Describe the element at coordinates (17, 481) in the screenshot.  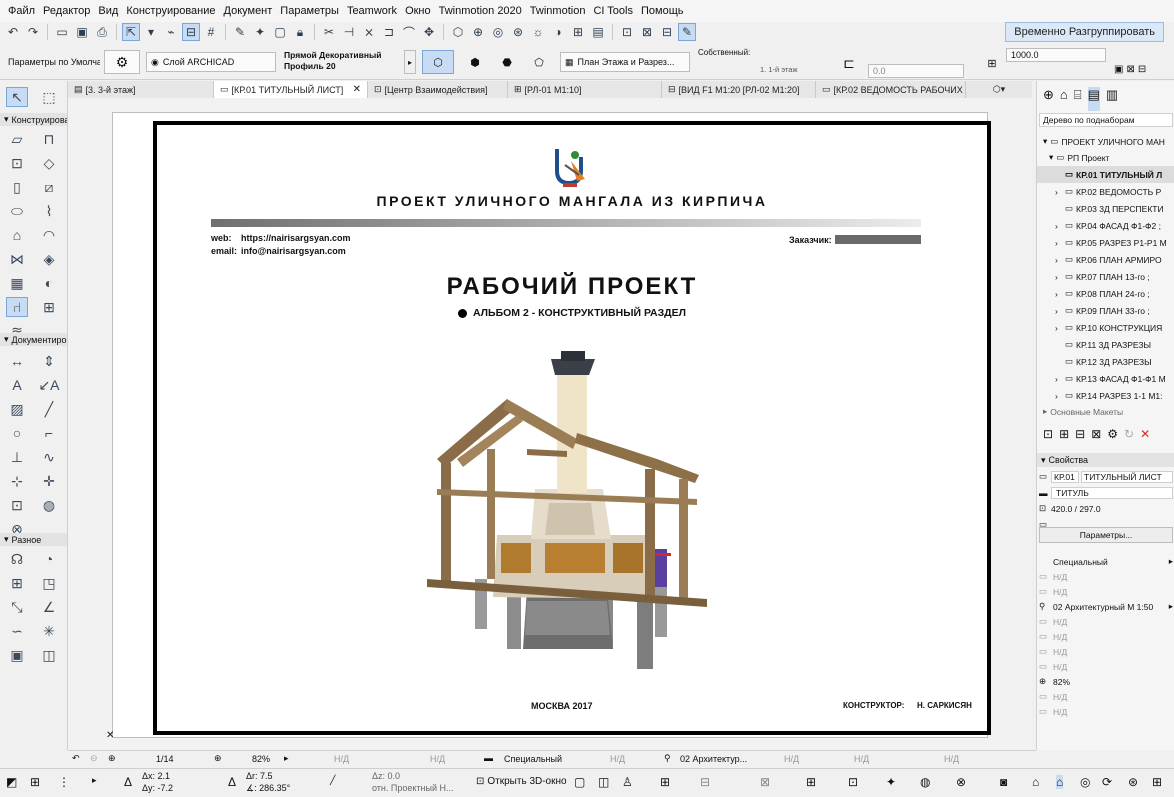
I see `hotspot-tool-icon: ⊹` at that location.